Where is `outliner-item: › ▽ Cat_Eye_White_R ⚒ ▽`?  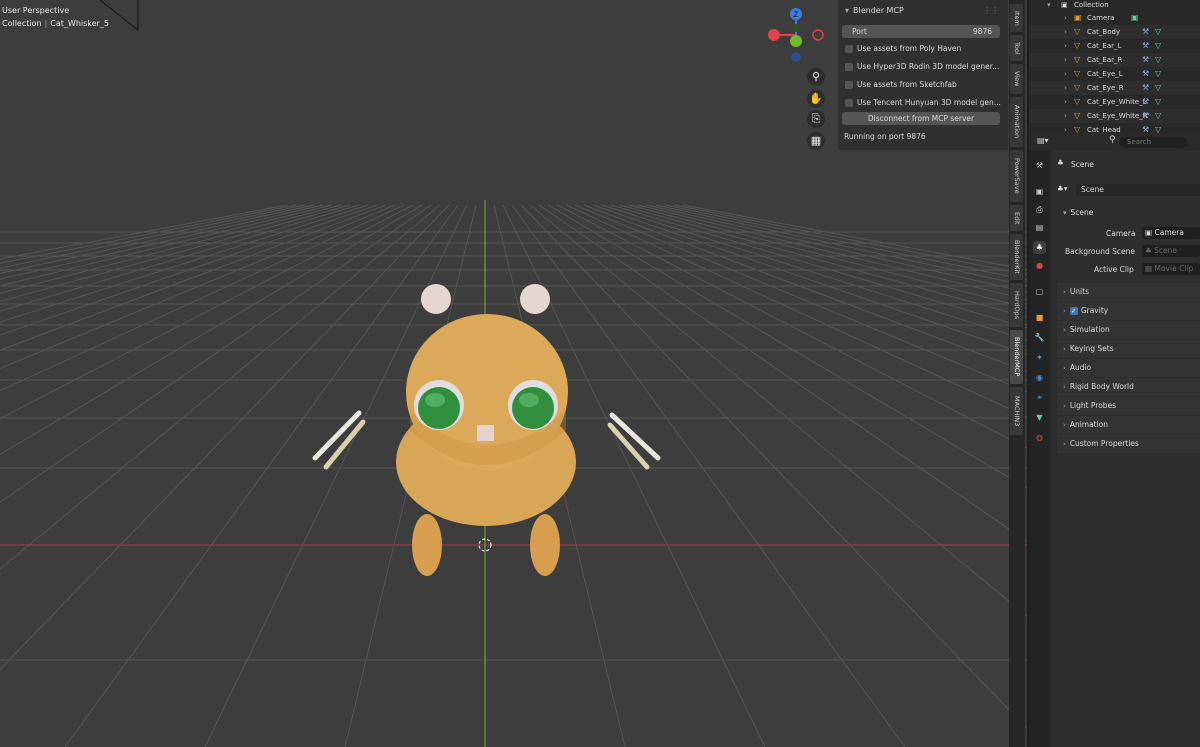 outliner-item: › ▽ Cat_Eye_White_R ⚒ ▽ is located at coordinates (1114, 116).